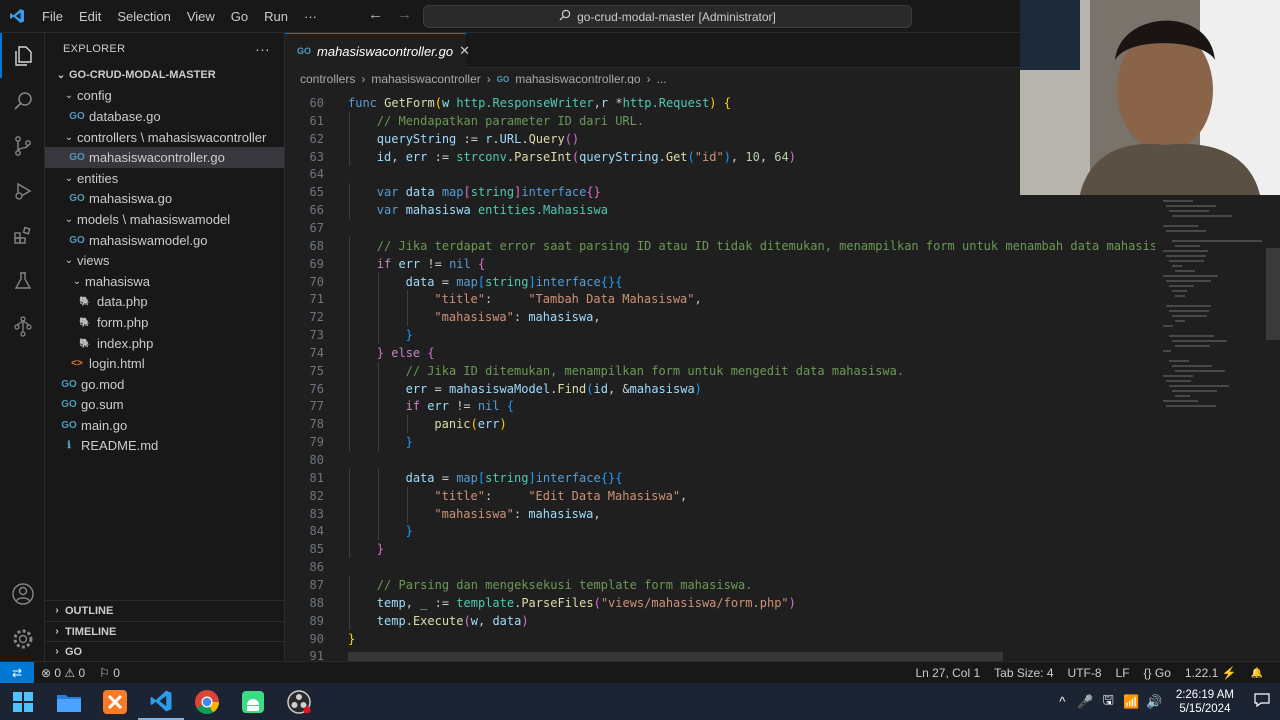 This screenshot has width=1280, height=720. I want to click on code-token: nil, so click(492, 406).